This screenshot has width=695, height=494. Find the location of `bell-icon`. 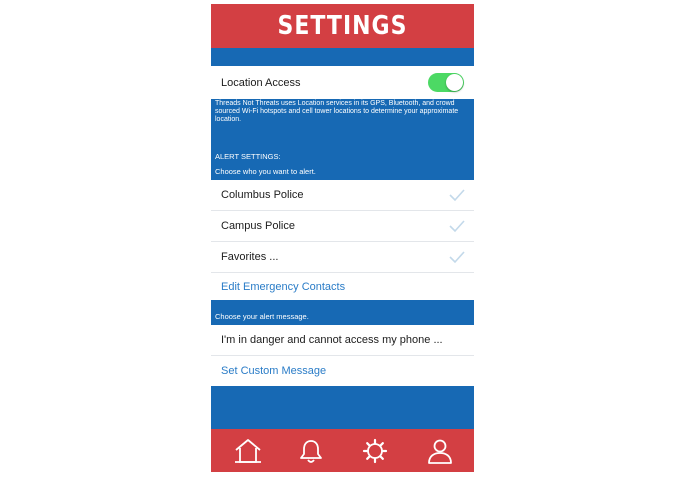

bell-icon is located at coordinates (311, 451).